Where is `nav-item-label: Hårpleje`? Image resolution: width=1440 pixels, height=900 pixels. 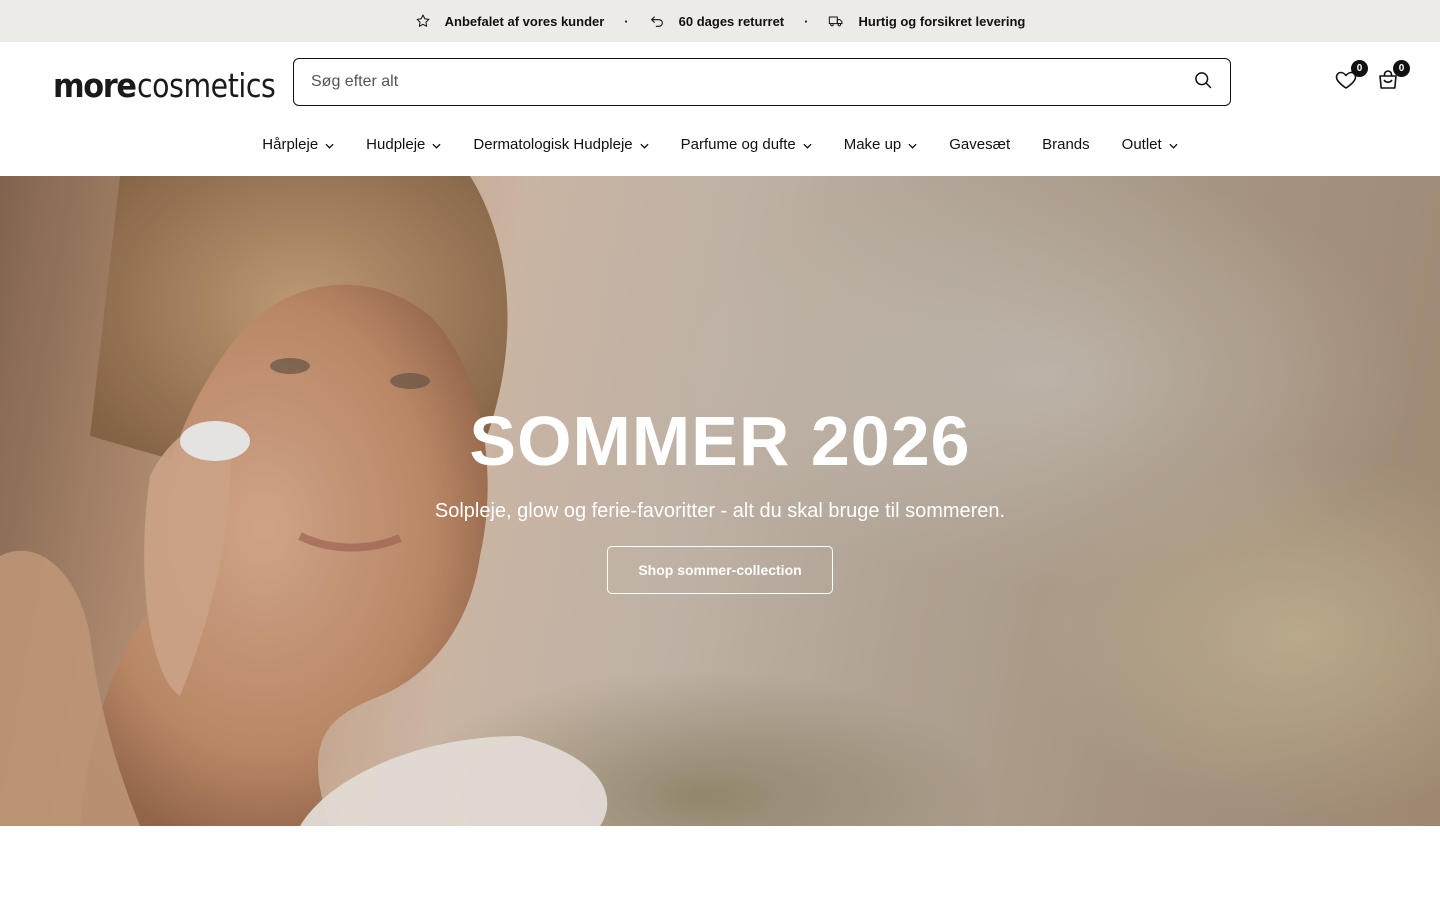 nav-item-label: Hårpleje is located at coordinates (290, 144).